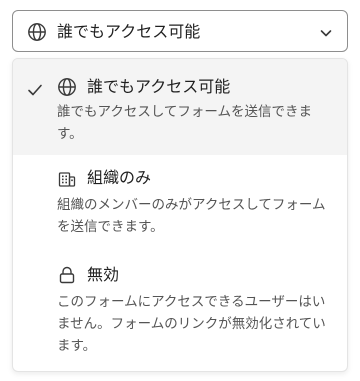 This screenshot has height=381, width=360. I want to click on chevron-down-icon, so click(326, 33).